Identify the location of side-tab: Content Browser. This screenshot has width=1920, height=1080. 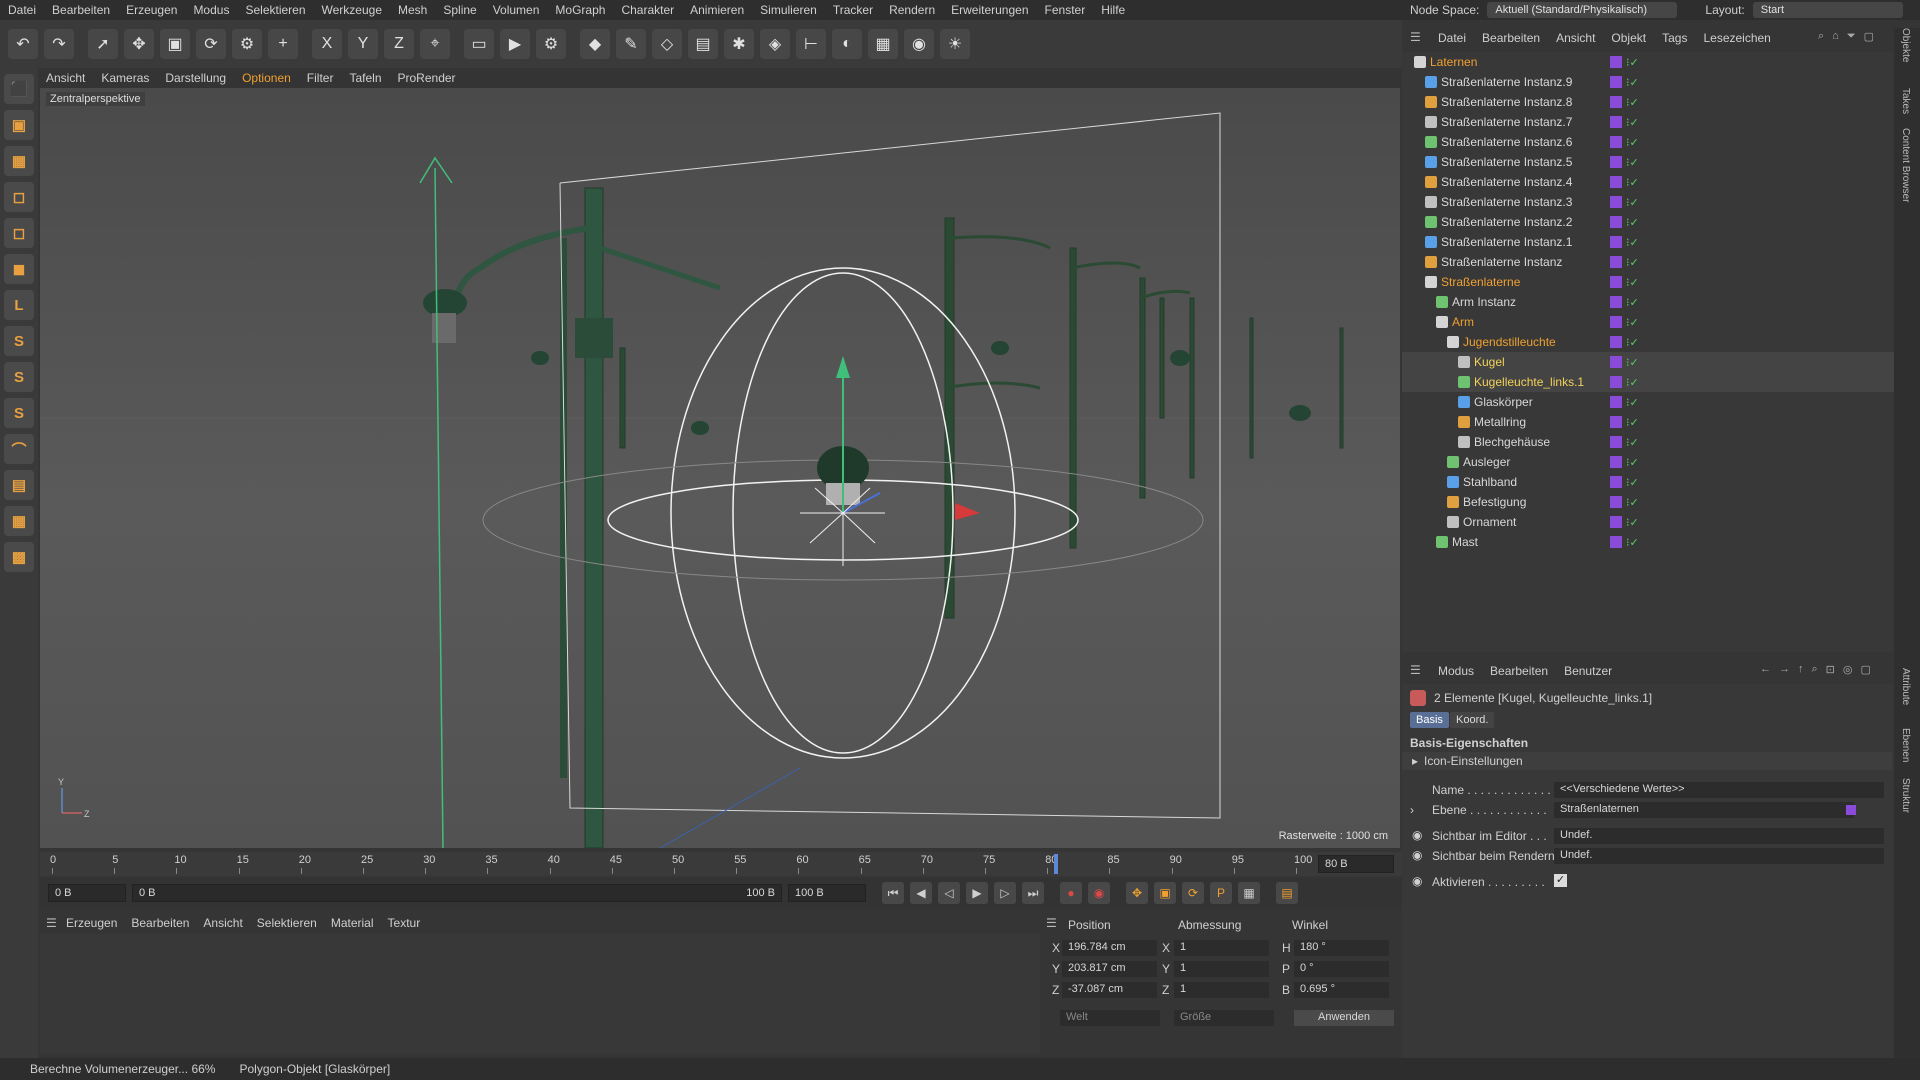
(1905, 165).